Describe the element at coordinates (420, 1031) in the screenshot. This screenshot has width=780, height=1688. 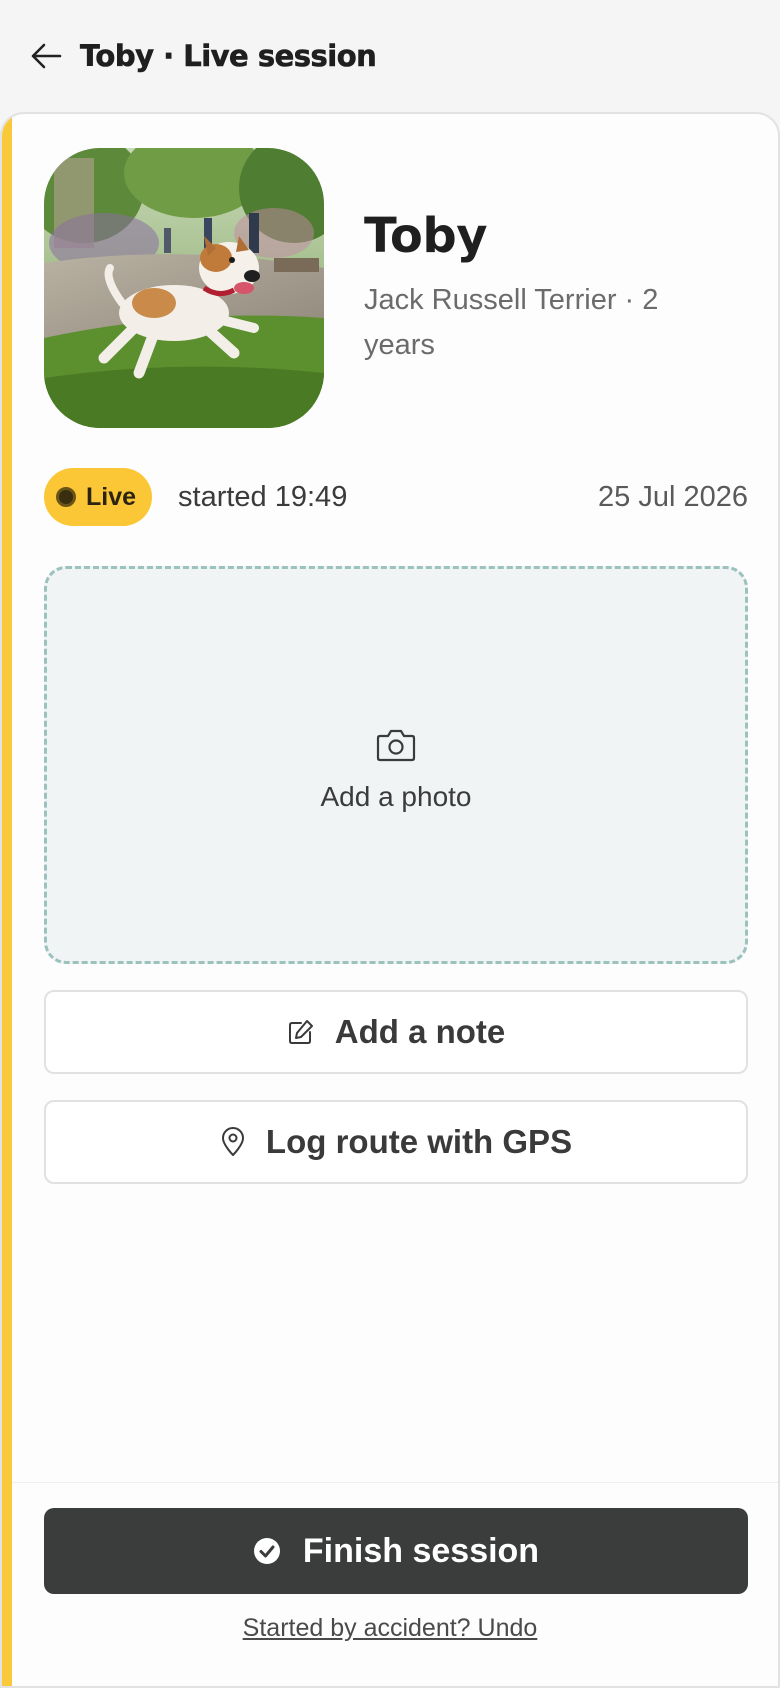
I see `add-note-label: Add a note` at that location.